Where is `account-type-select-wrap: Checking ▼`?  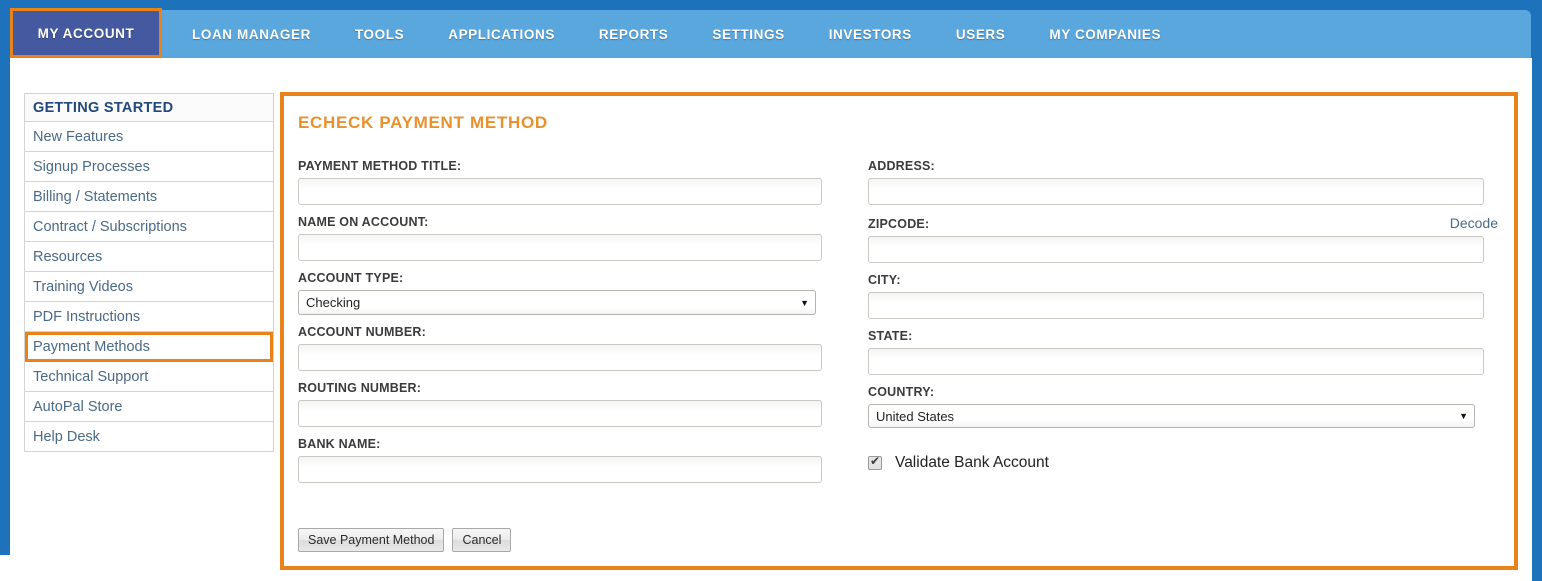
account-type-select-wrap: Checking ▼ is located at coordinates (557, 302).